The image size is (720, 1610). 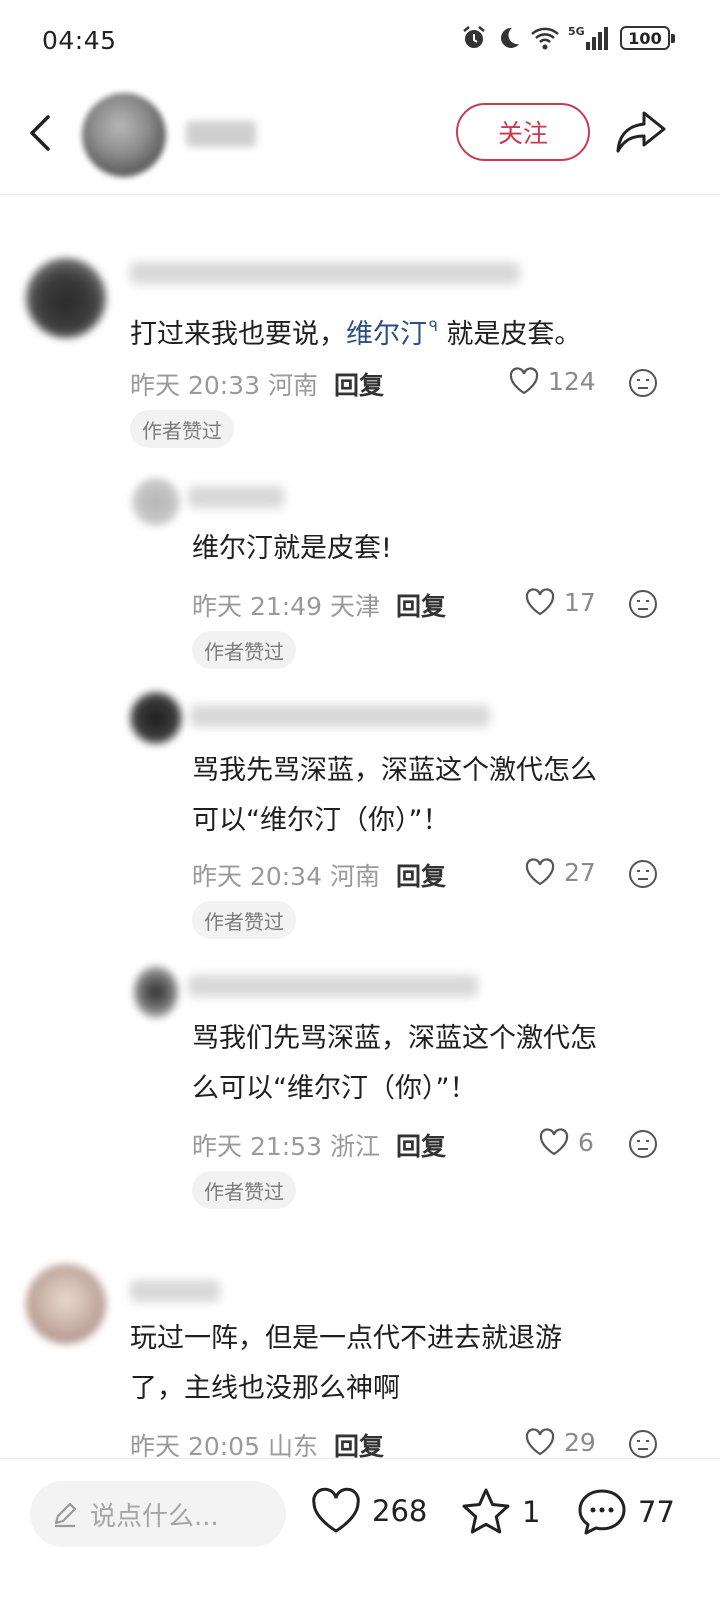 What do you see at coordinates (65, 1515) in the screenshot?
I see `pencil-icon` at bounding box center [65, 1515].